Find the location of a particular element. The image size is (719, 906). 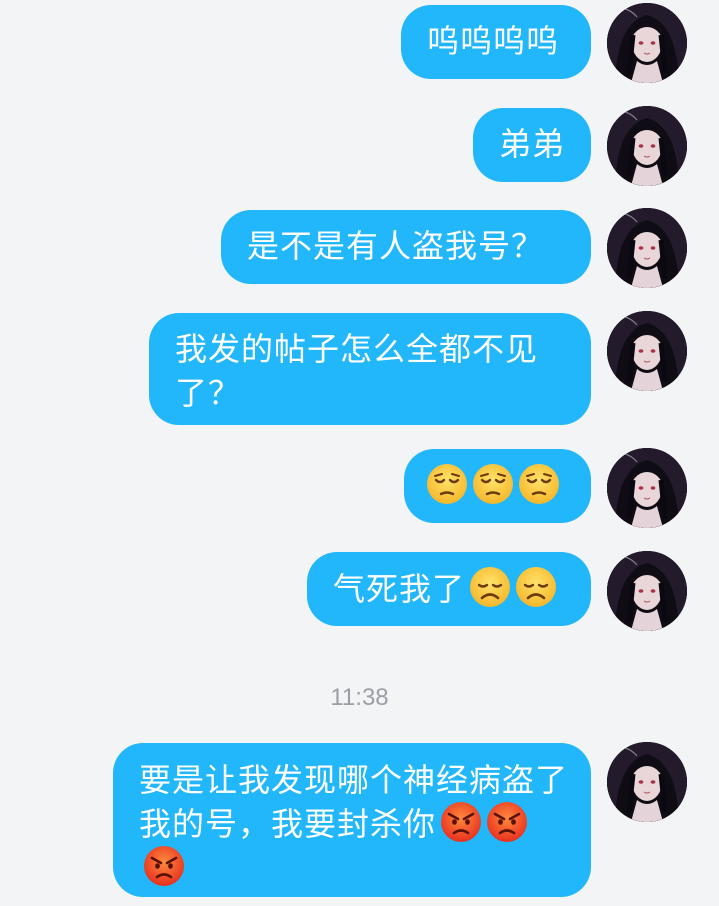

message-bubble: 是不是有人盗我号？ is located at coordinates (406, 247).